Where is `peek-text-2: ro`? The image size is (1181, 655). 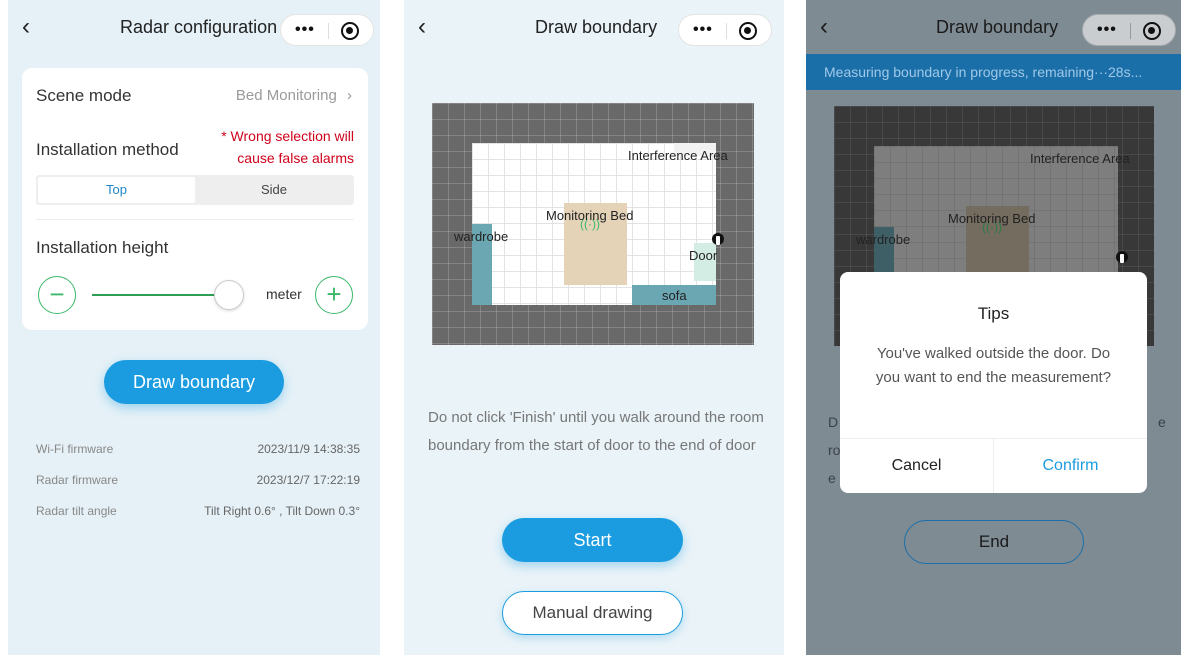 peek-text-2: ro is located at coordinates (834, 450).